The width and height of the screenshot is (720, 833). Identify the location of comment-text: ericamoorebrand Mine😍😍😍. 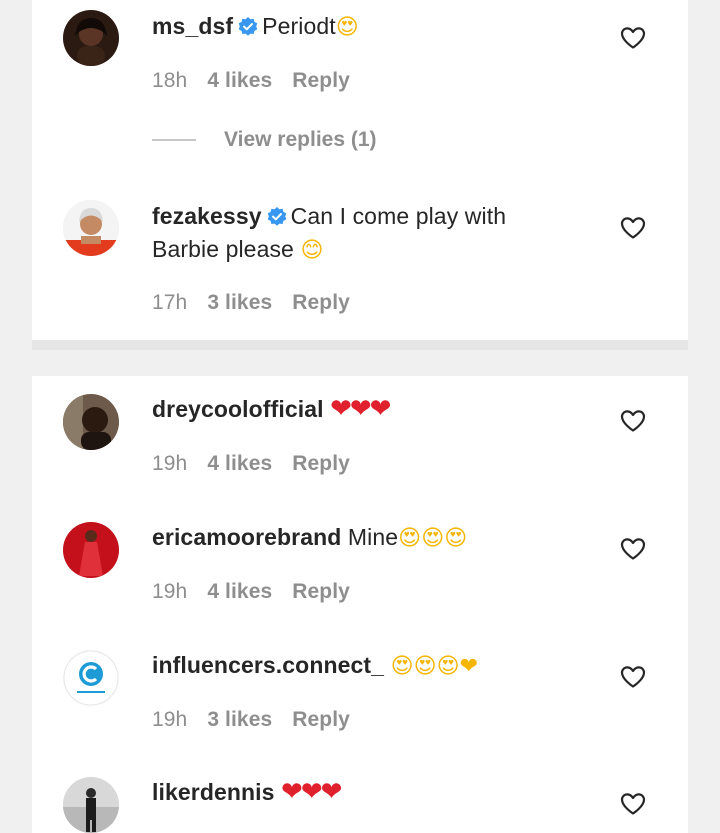
(357, 537).